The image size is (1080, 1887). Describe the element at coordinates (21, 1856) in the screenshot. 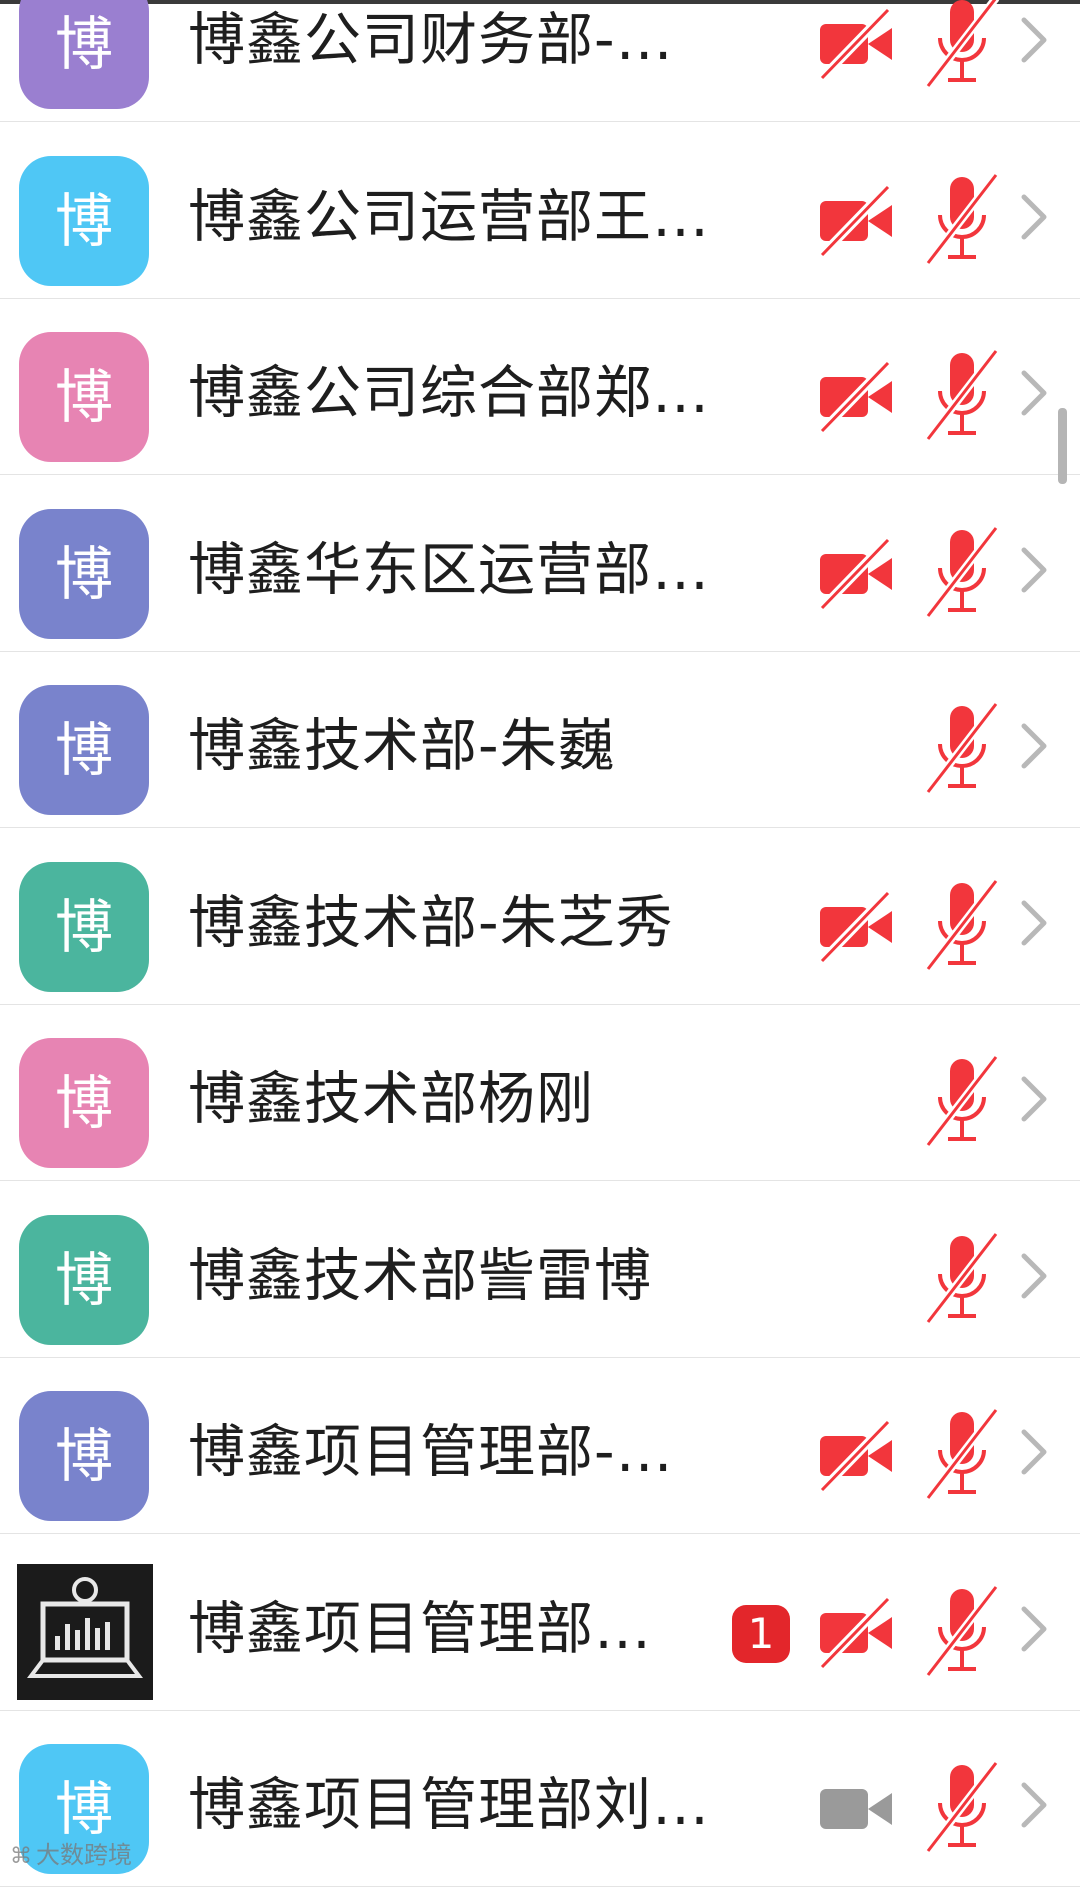

I see `watermark-logo-icon: ⌘` at that location.